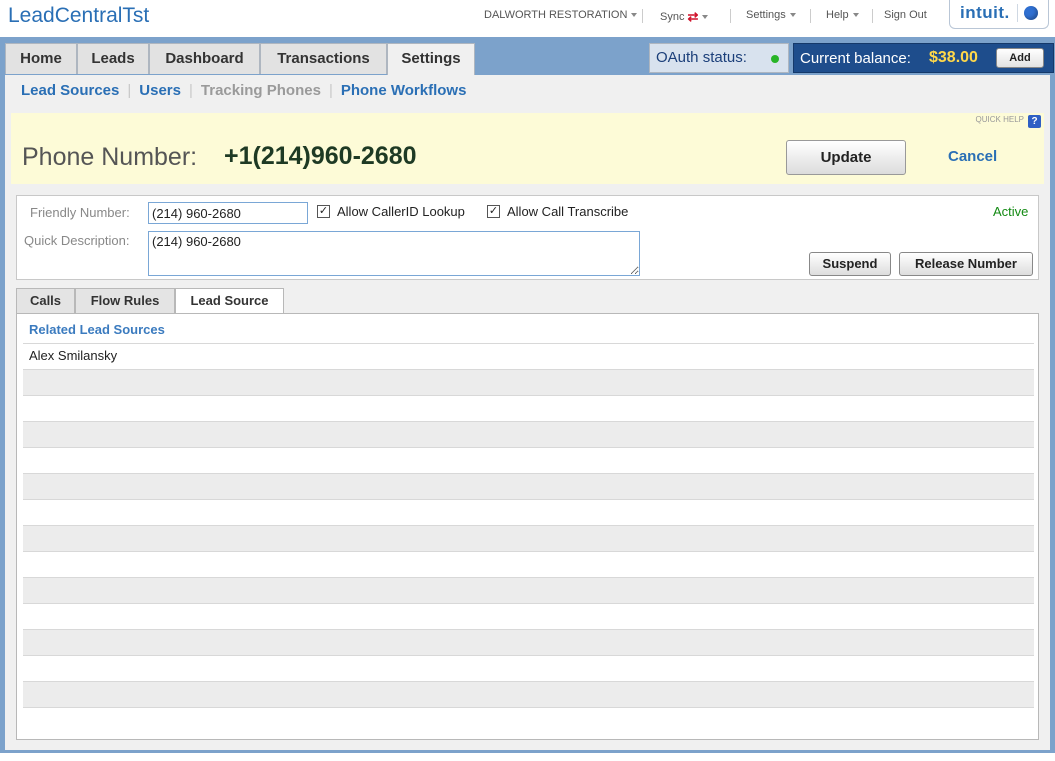 This screenshot has height=761, width=1055. What do you see at coordinates (323, 211) in the screenshot?
I see `callerid-checkbox: ✓` at bounding box center [323, 211].